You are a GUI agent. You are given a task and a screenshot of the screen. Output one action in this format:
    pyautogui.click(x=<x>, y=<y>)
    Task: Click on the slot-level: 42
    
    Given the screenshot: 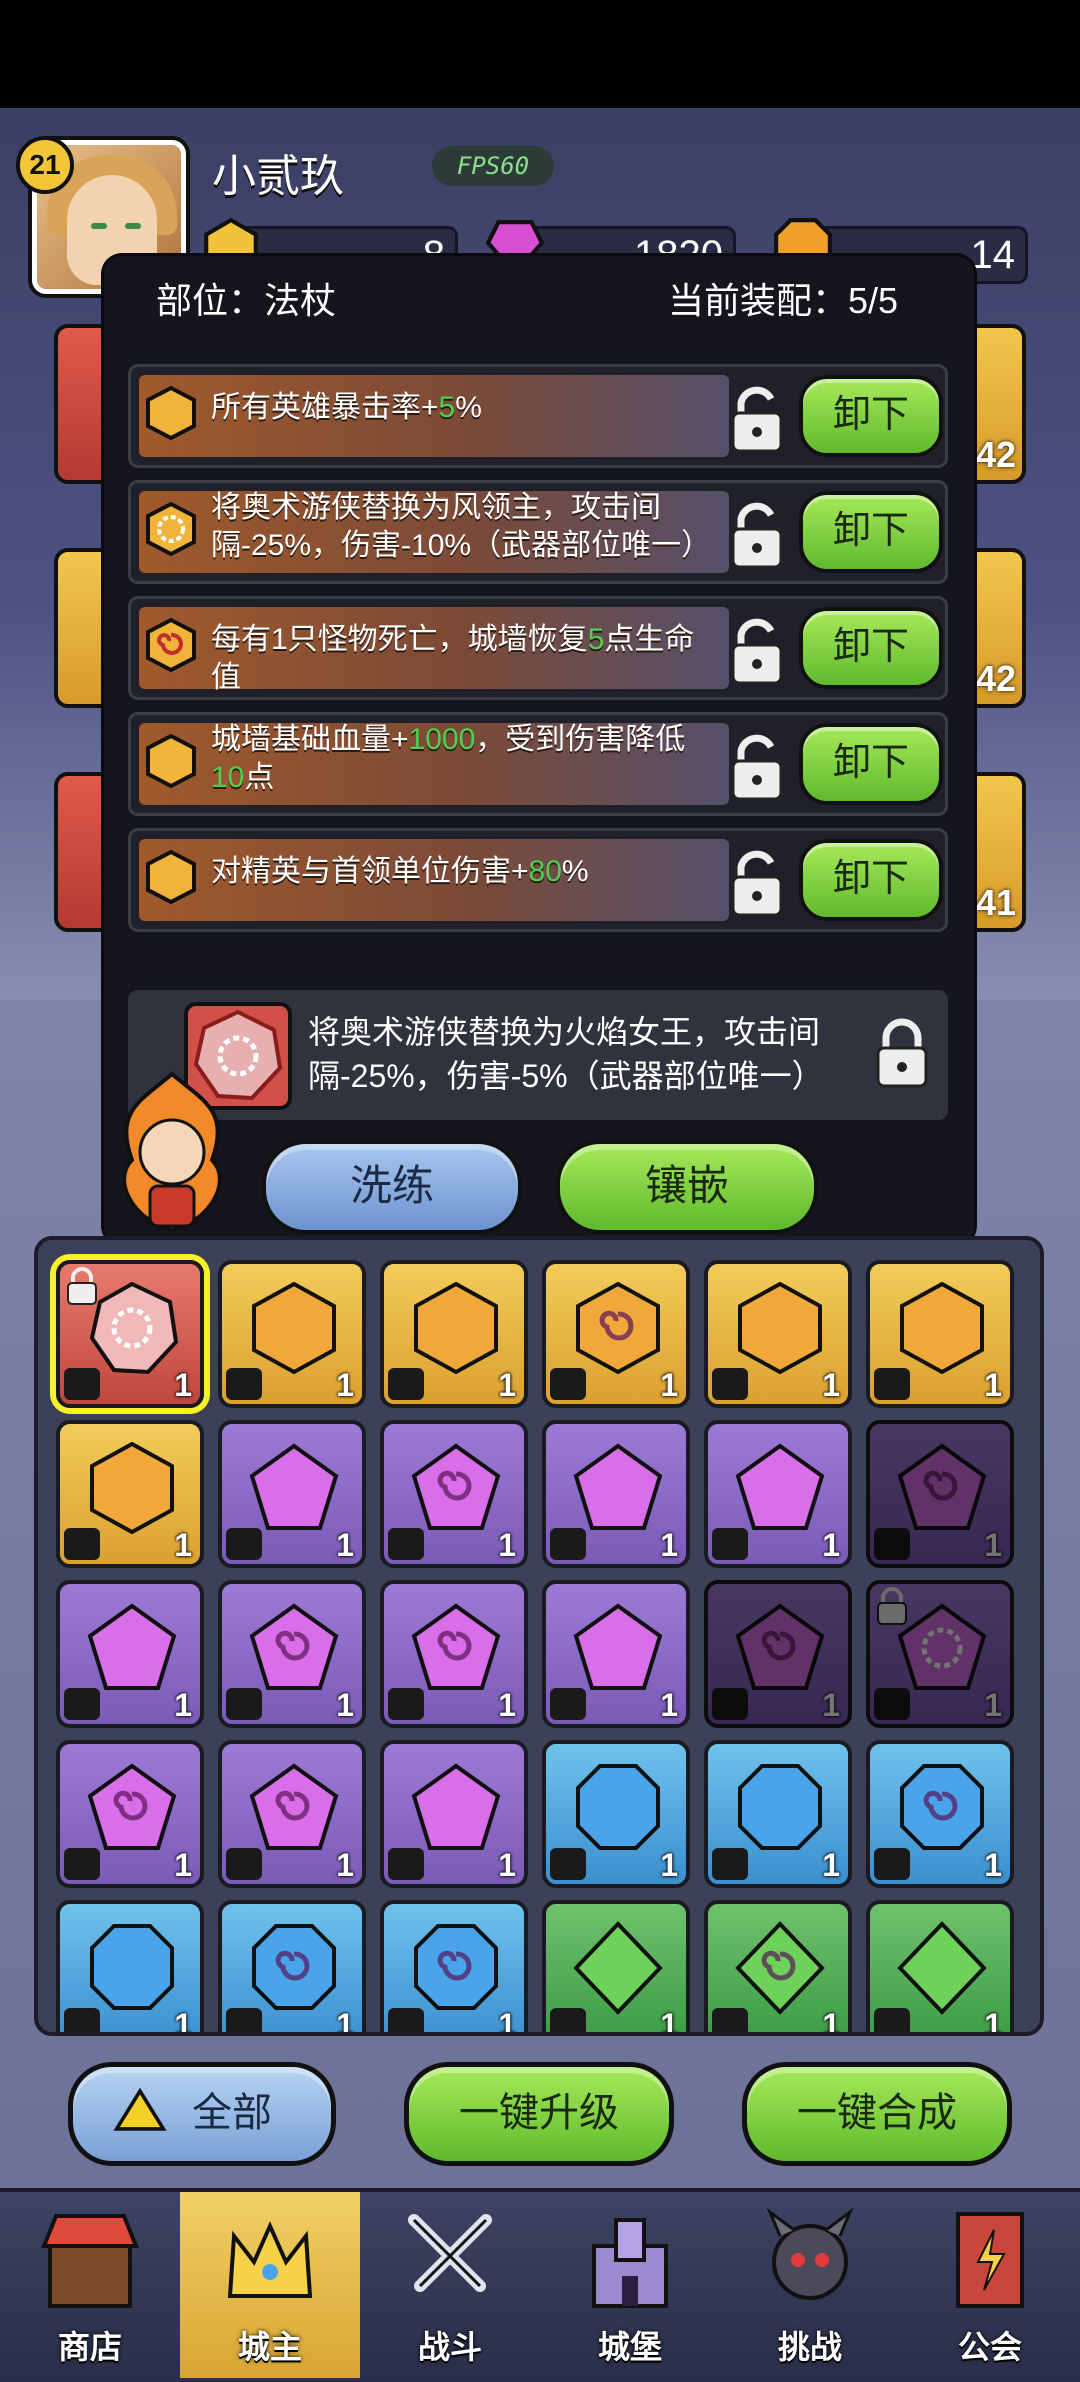 What is the action you would take?
    pyautogui.click(x=995, y=678)
    